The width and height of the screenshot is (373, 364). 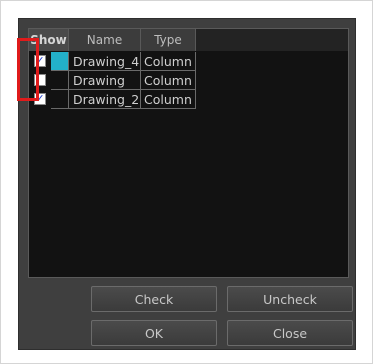 I want to click on layer-name: Drawing_4, so click(x=105, y=61).